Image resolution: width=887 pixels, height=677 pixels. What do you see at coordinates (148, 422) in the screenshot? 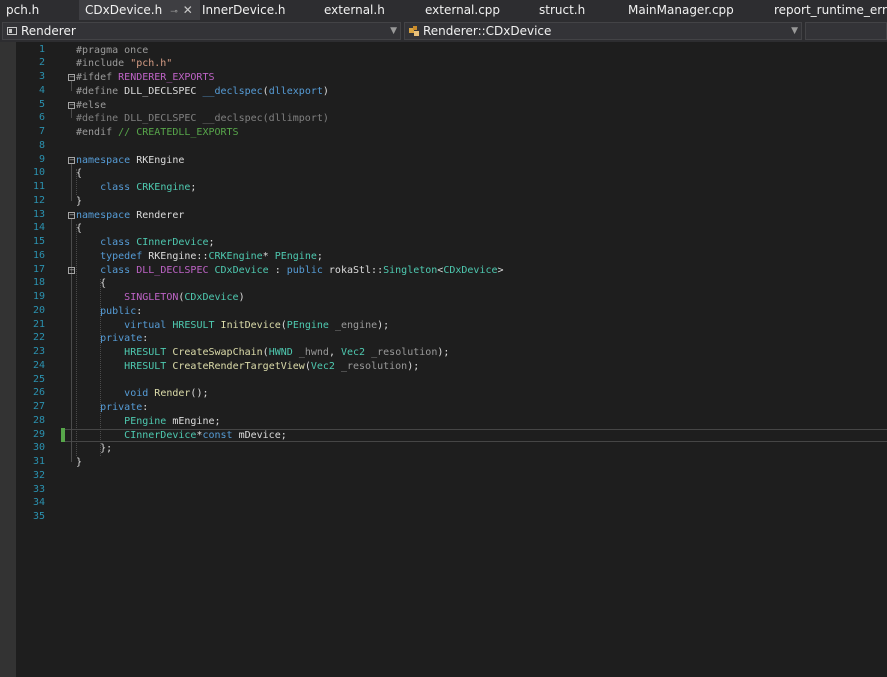
I see `code-line: PEngine mEngine;` at bounding box center [148, 422].